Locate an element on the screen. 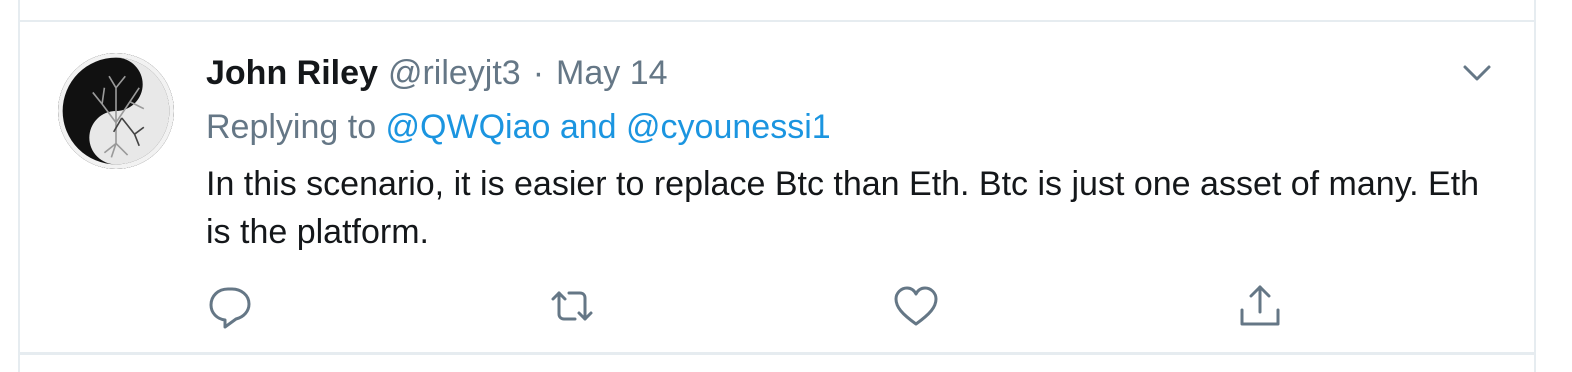 This screenshot has height=372, width=1572. author-handle: @rileyjt3 is located at coordinates (454, 73).